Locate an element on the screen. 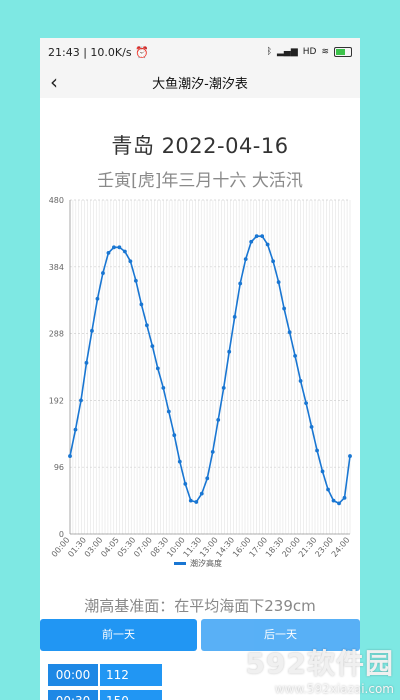  watermark-url: www.592xiazai.com is located at coordinates (334, 689).